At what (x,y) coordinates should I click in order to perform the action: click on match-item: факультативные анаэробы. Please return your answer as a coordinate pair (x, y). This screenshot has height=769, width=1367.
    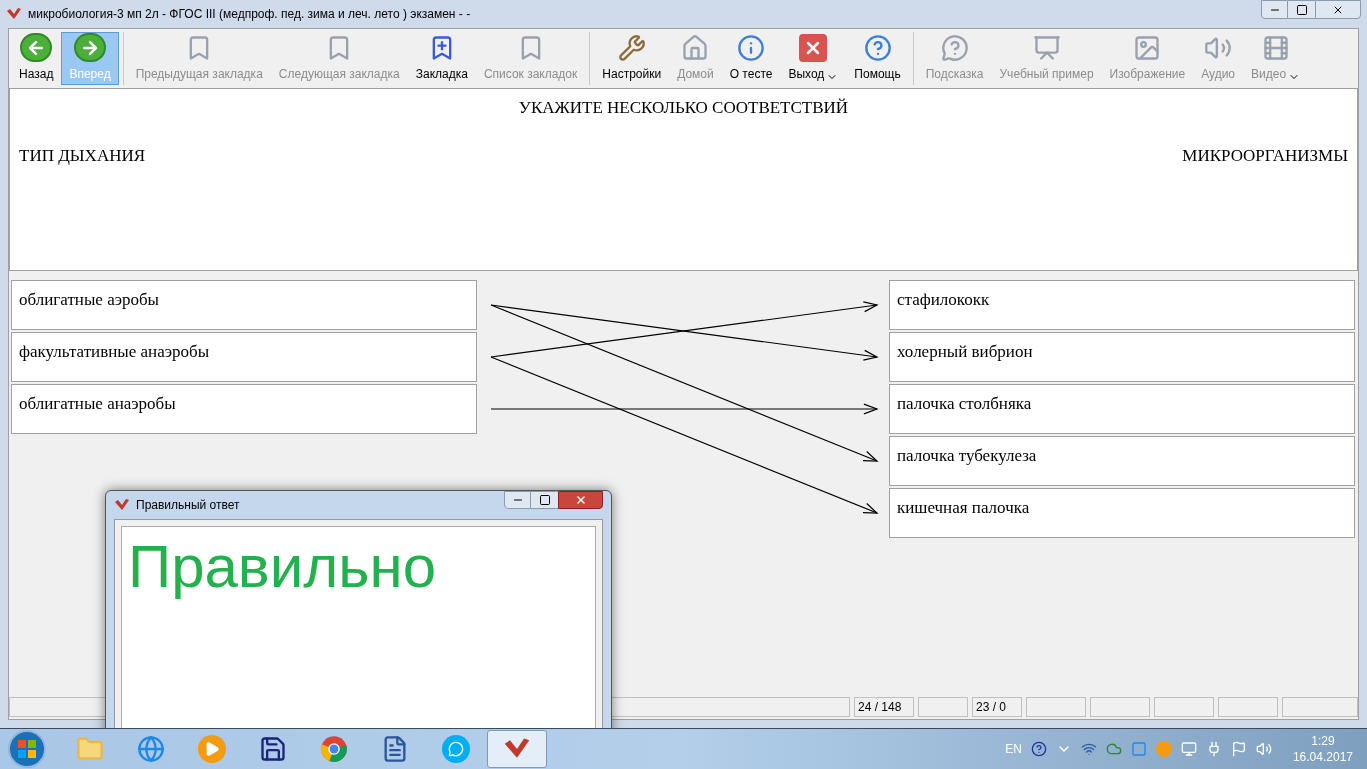
    Looking at the image, I should click on (244, 357).